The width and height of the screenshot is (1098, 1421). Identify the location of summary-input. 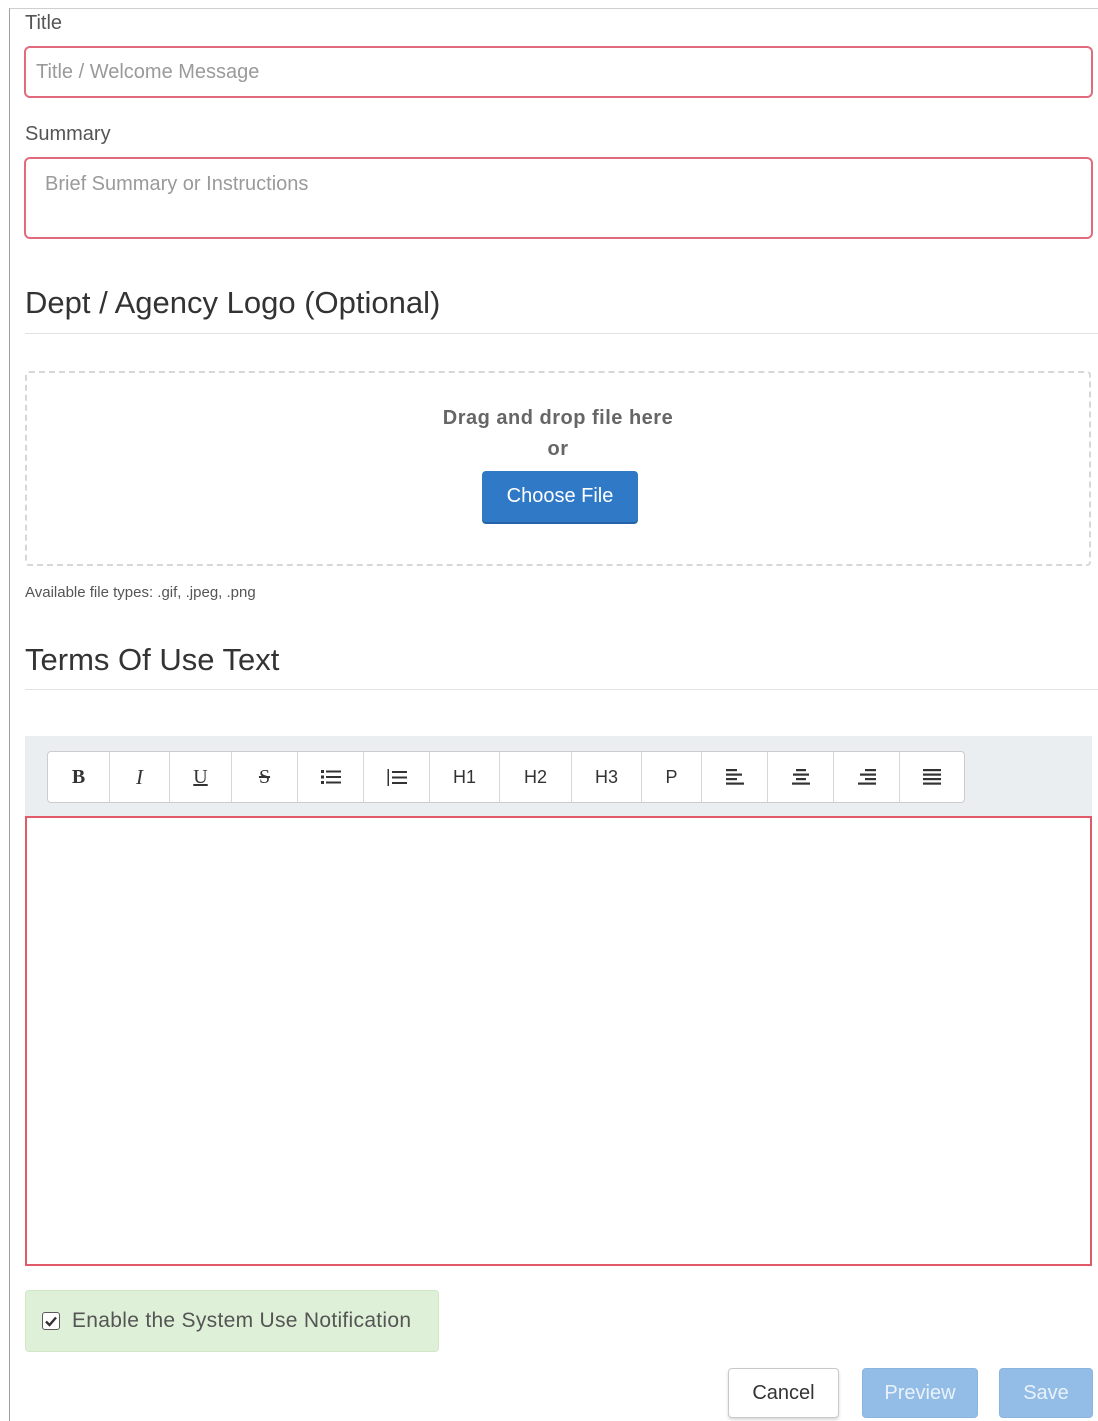
(558, 198).